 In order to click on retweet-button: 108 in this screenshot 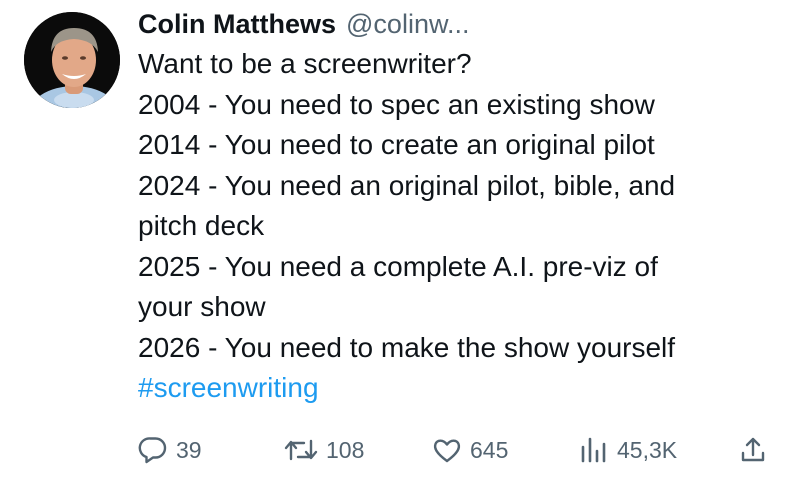, I will do `click(324, 450)`.